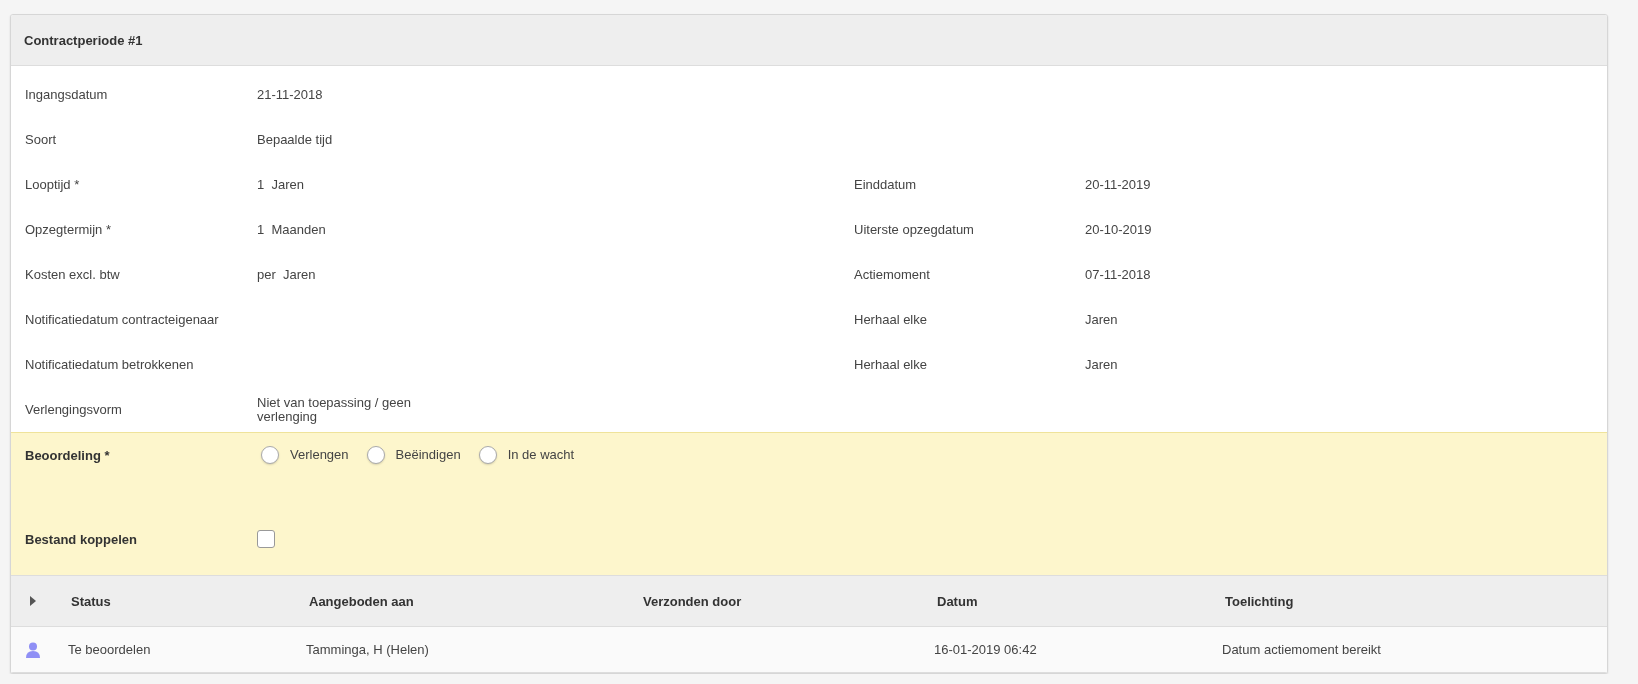  I want to click on field-value: 20-11-2019, so click(1118, 184).